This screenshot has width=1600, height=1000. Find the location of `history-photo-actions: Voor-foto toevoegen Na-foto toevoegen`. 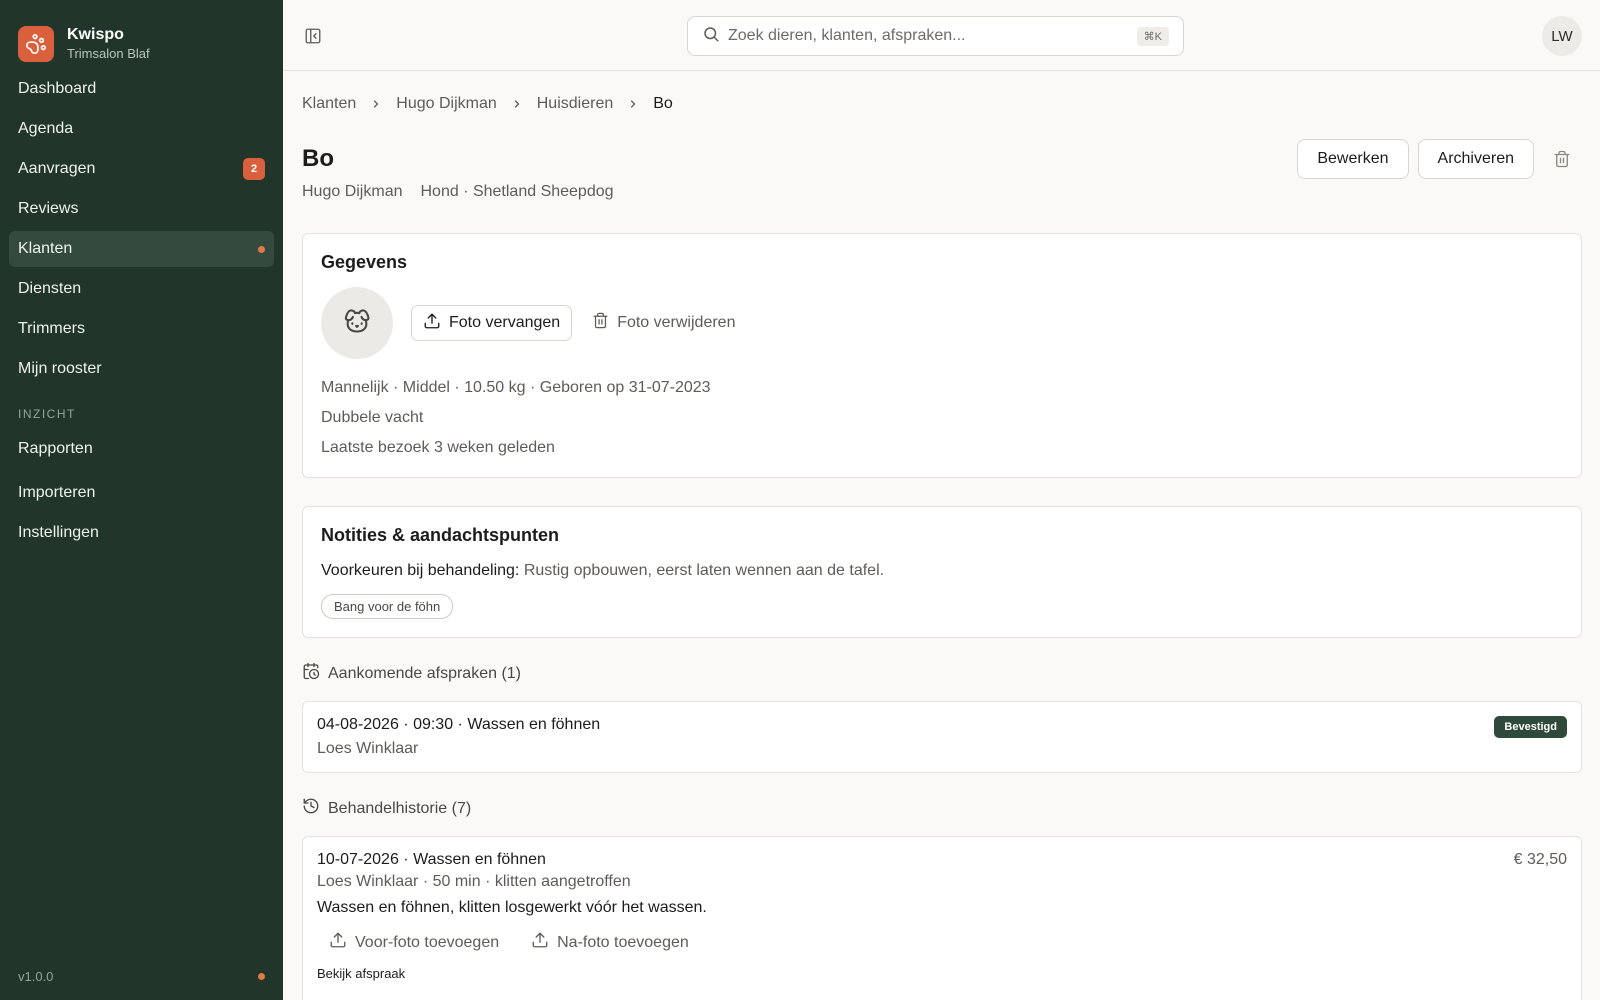

history-photo-actions: Voor-foto toevoegen Na-foto toevoegen is located at coordinates (948, 942).